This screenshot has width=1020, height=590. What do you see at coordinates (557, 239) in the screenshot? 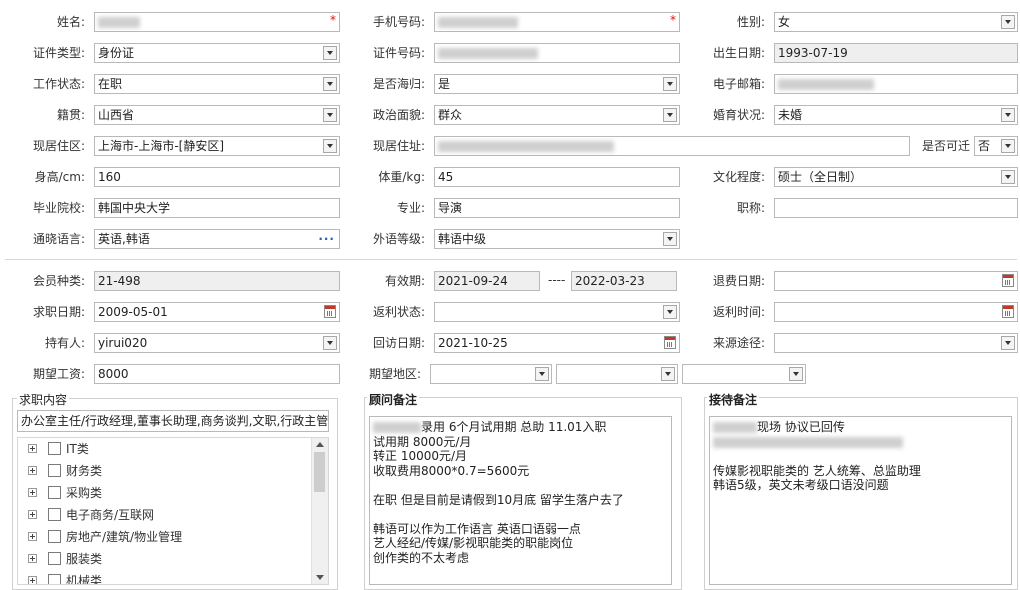
I see `language-level-select: 韩语中级` at bounding box center [557, 239].